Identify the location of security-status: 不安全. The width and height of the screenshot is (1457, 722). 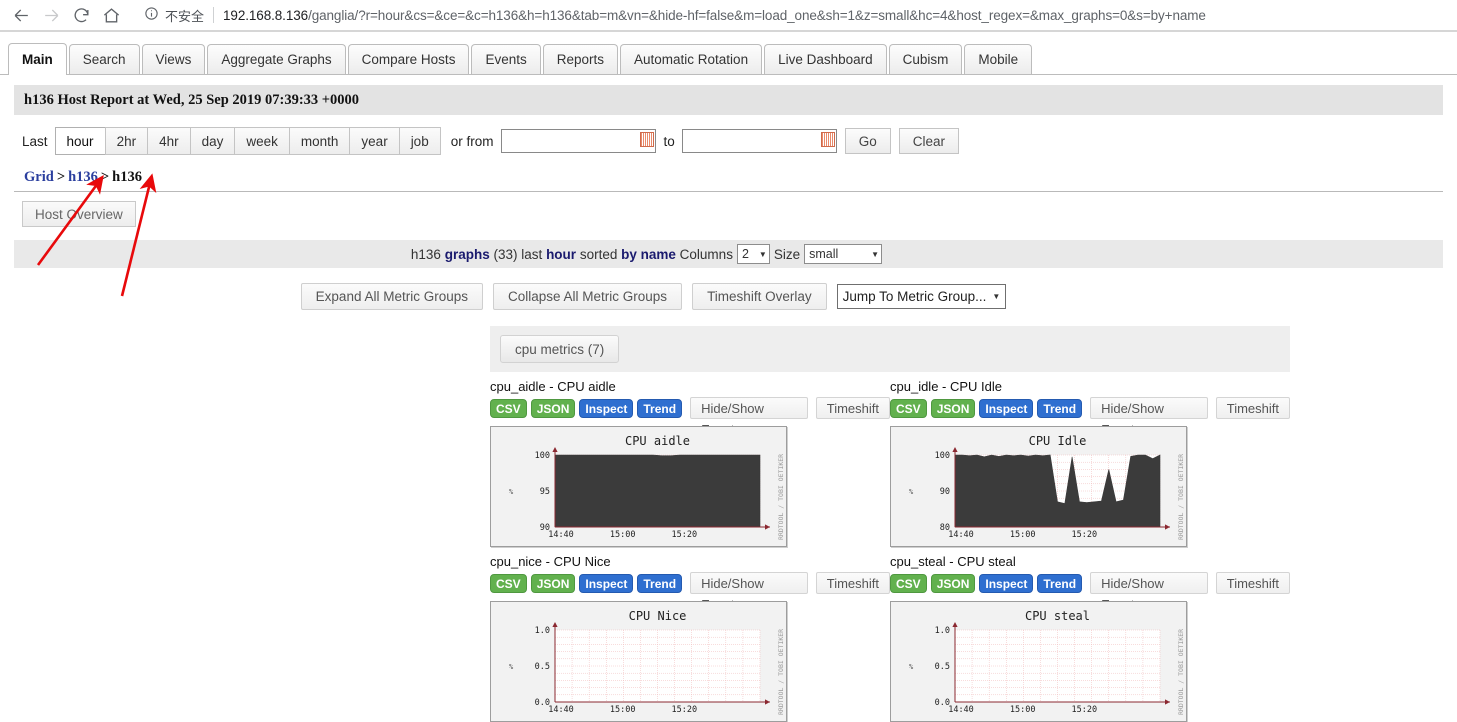
(174, 15).